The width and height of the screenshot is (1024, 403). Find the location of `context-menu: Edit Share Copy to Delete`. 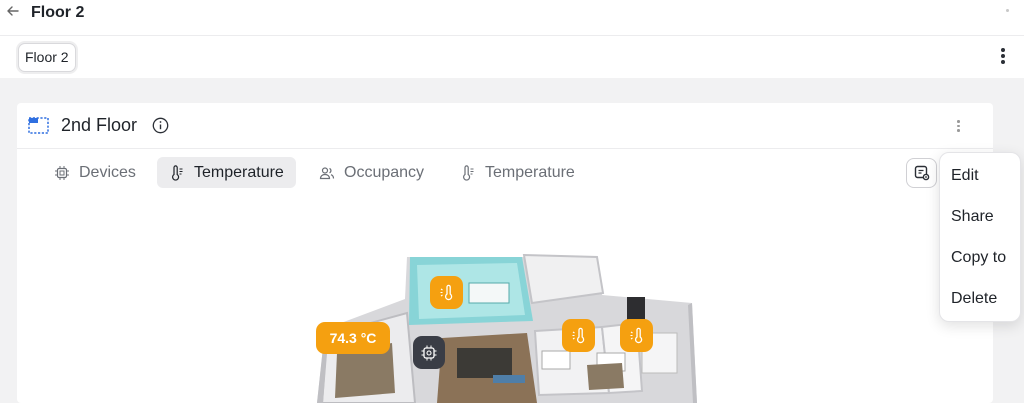

context-menu: Edit Share Copy to Delete is located at coordinates (980, 237).